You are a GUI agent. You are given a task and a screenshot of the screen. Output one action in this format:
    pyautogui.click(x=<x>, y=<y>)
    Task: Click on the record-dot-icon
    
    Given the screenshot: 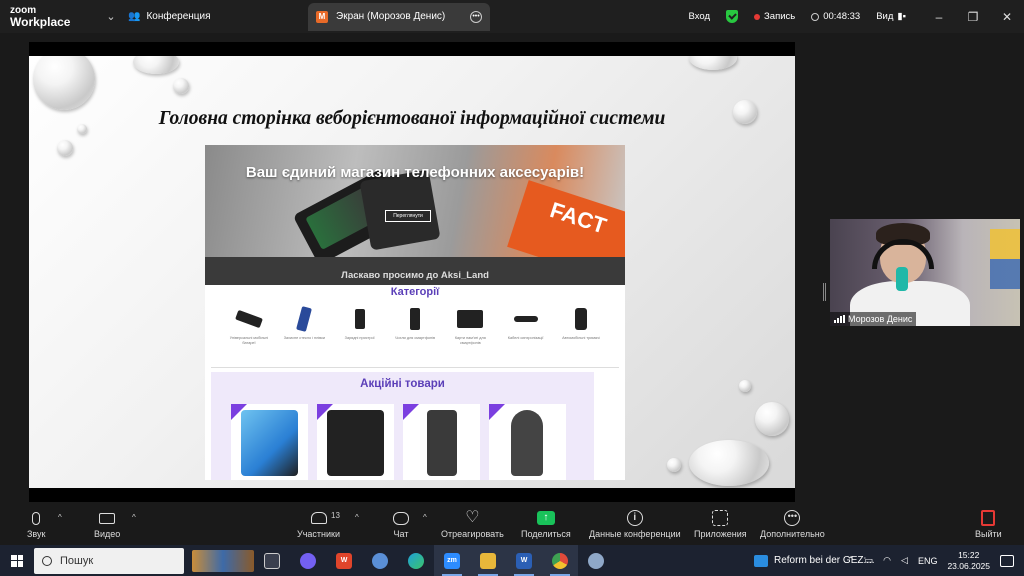 What is the action you would take?
    pyautogui.click(x=757, y=16)
    